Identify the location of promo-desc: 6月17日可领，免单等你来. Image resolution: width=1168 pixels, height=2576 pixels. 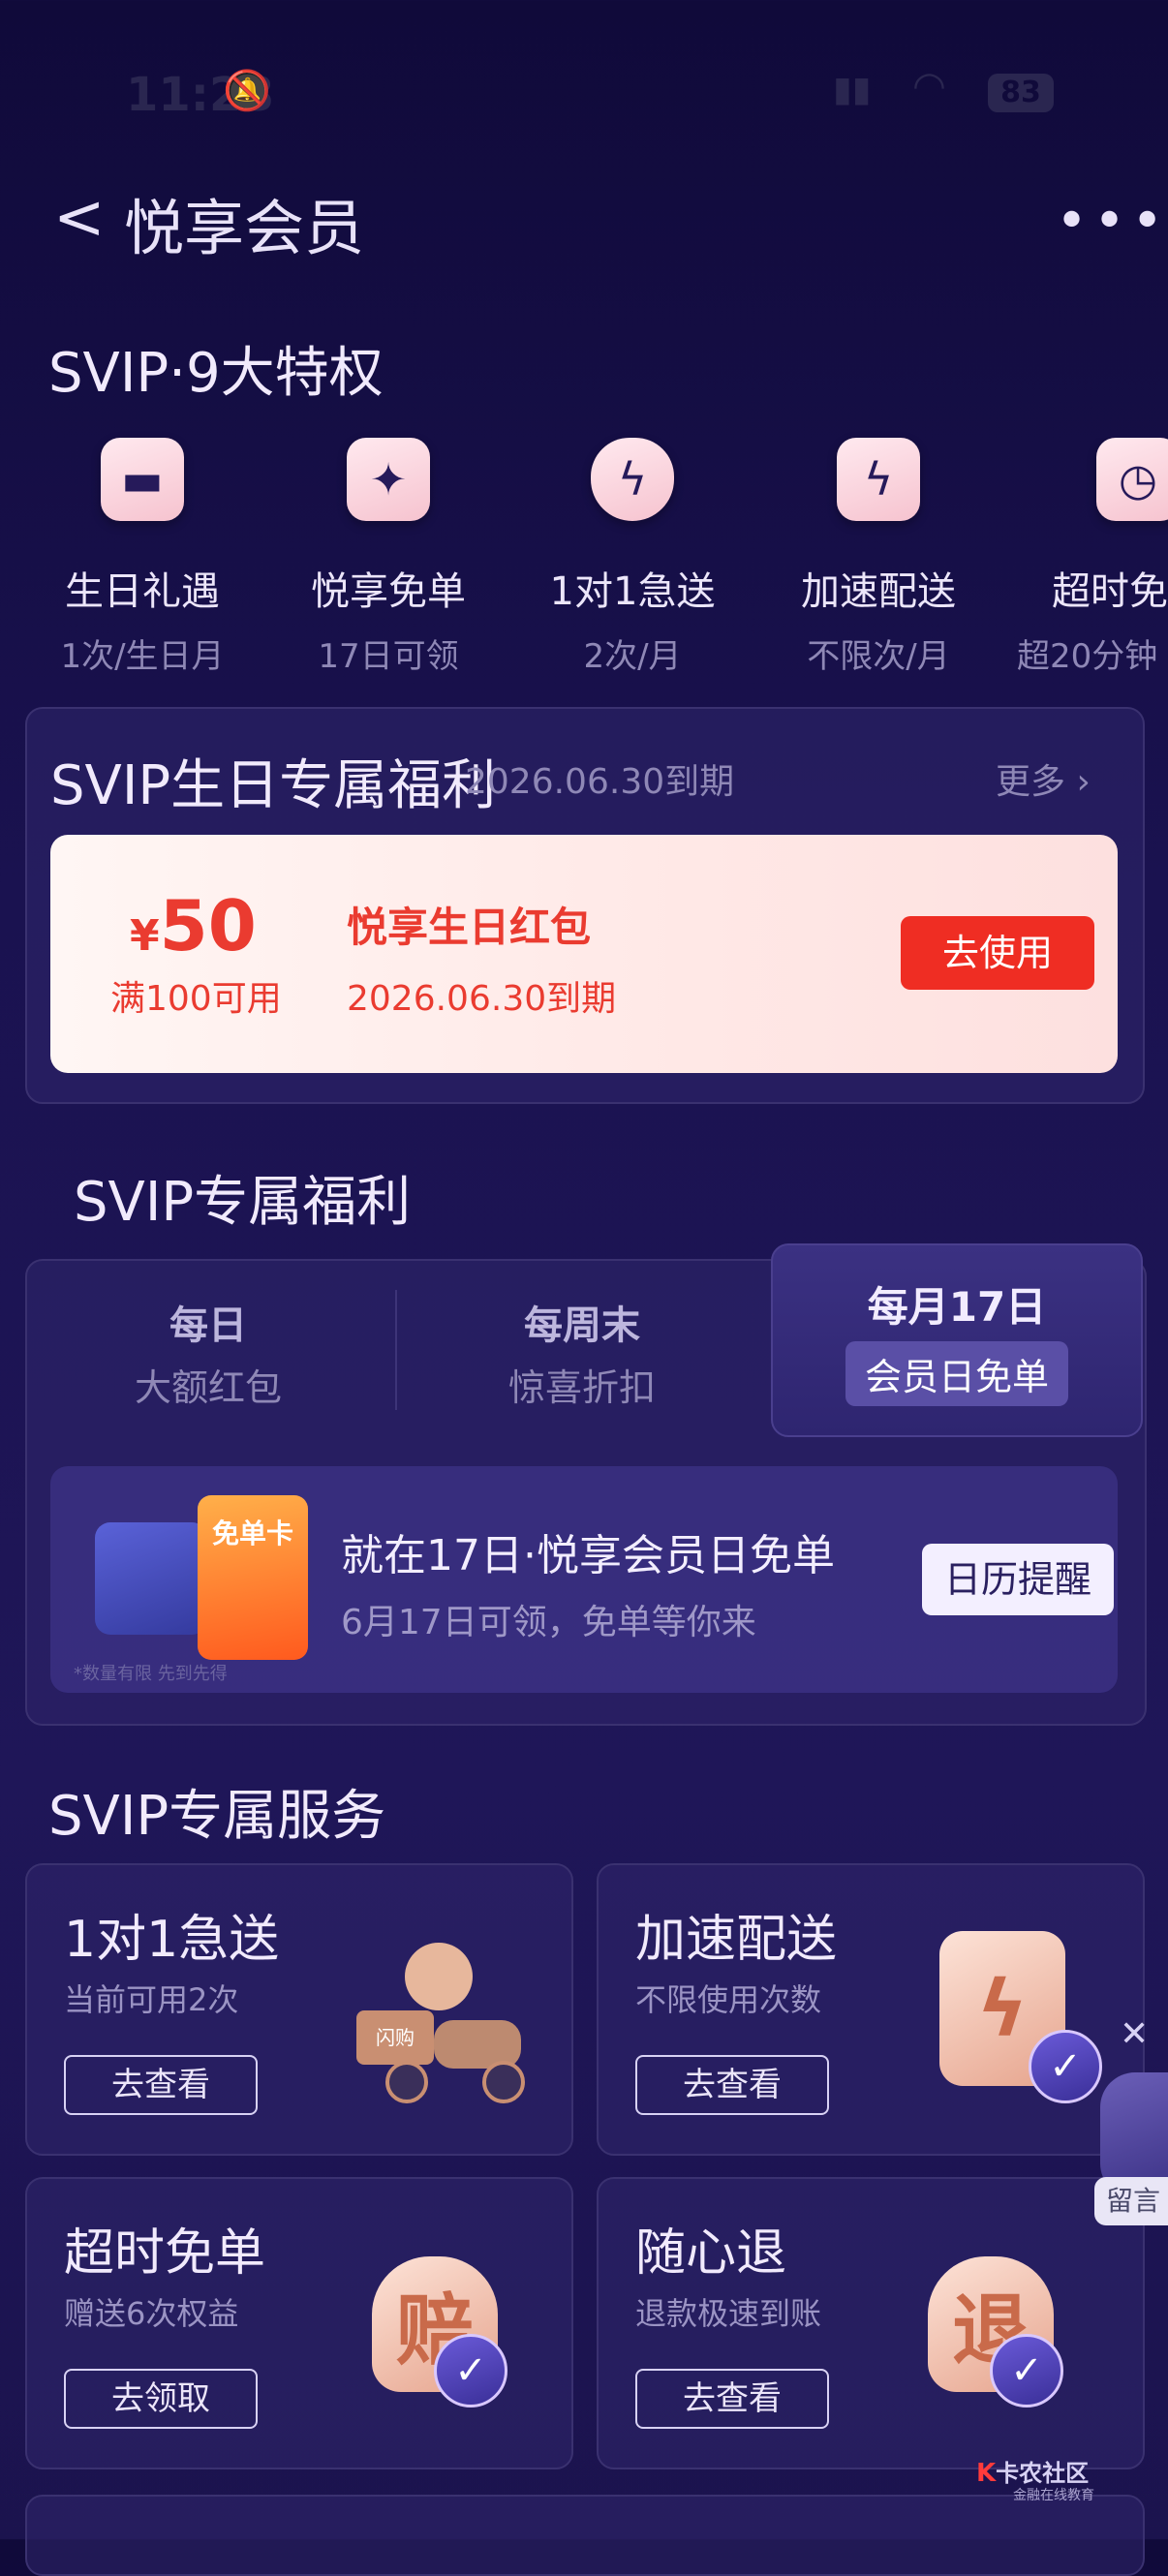
(548, 1622).